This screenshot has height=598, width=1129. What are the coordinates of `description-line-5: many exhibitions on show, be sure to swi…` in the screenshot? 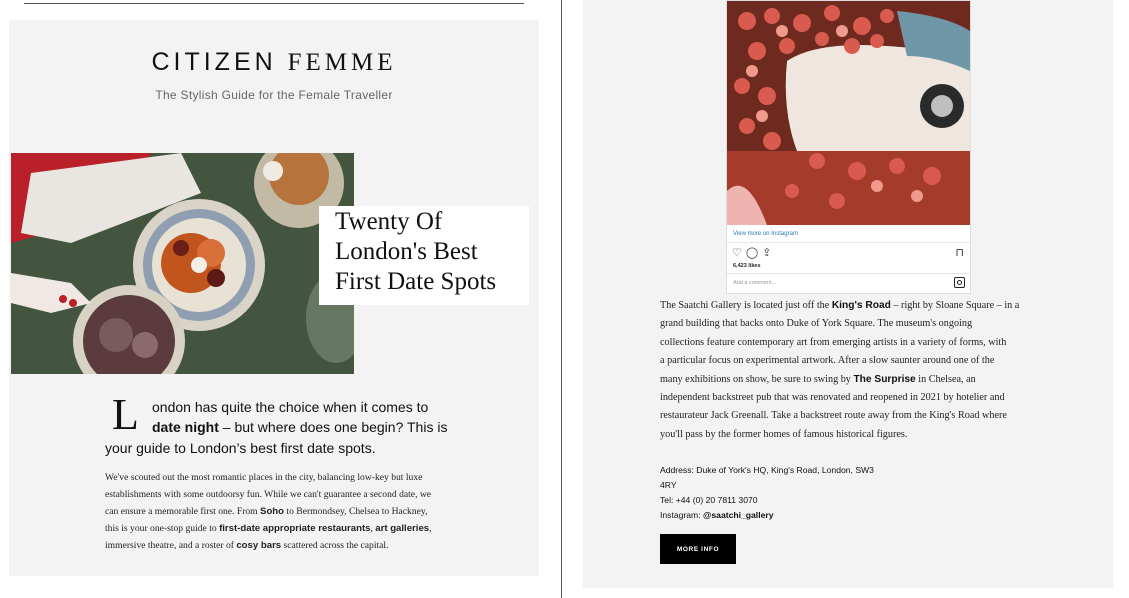 It's located at (818, 379).